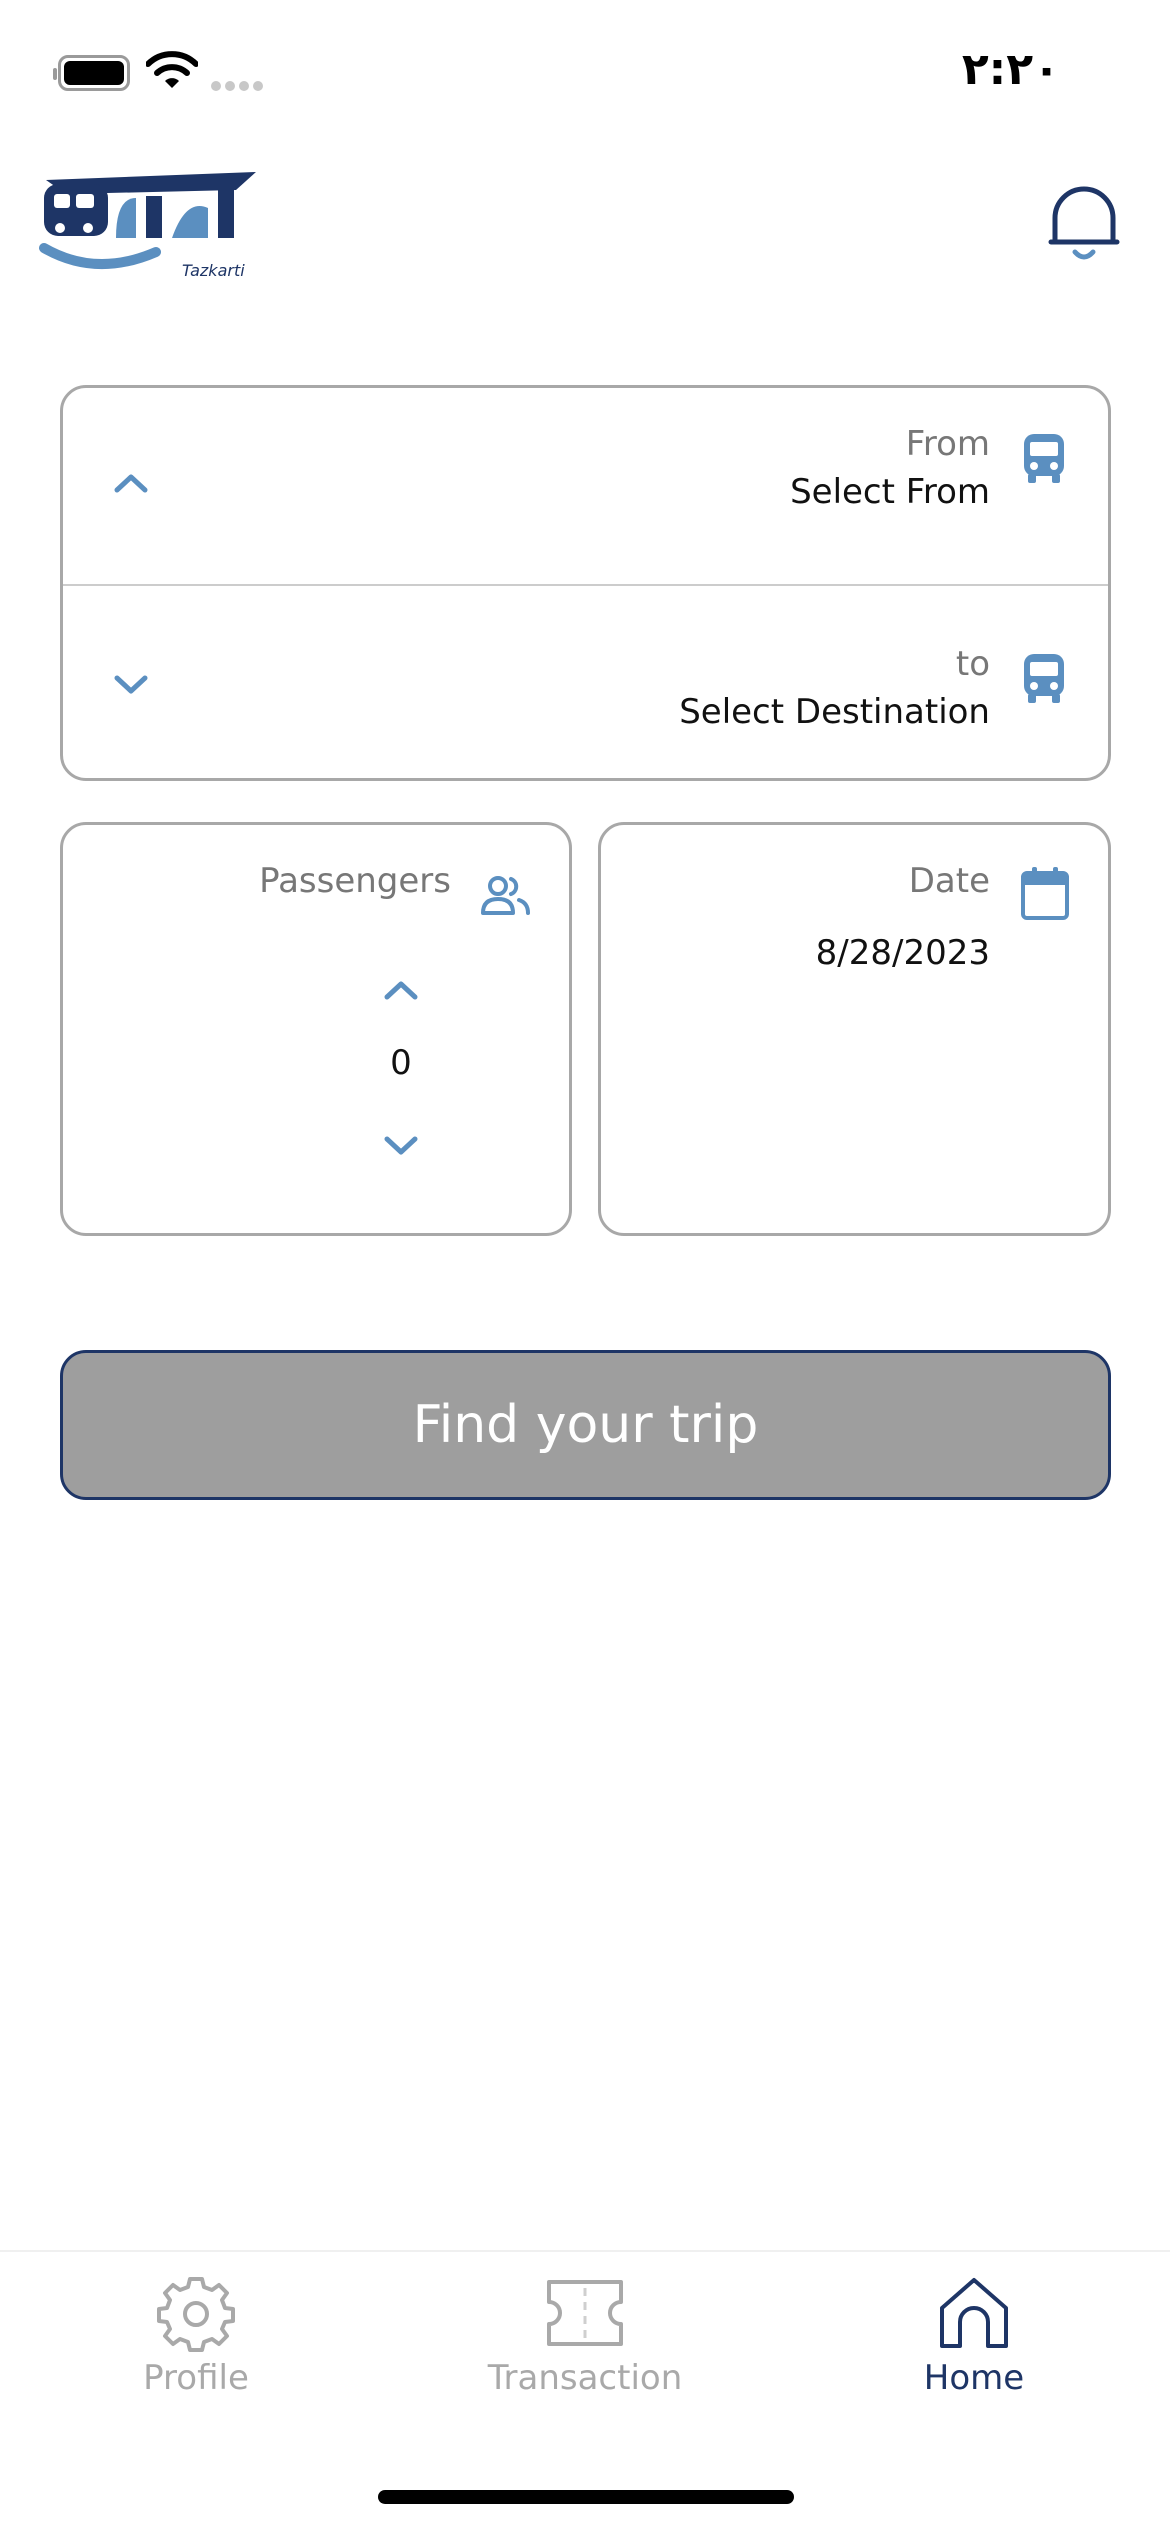  I want to click on nav-item-transaction: Transaction, so click(585, 2349).